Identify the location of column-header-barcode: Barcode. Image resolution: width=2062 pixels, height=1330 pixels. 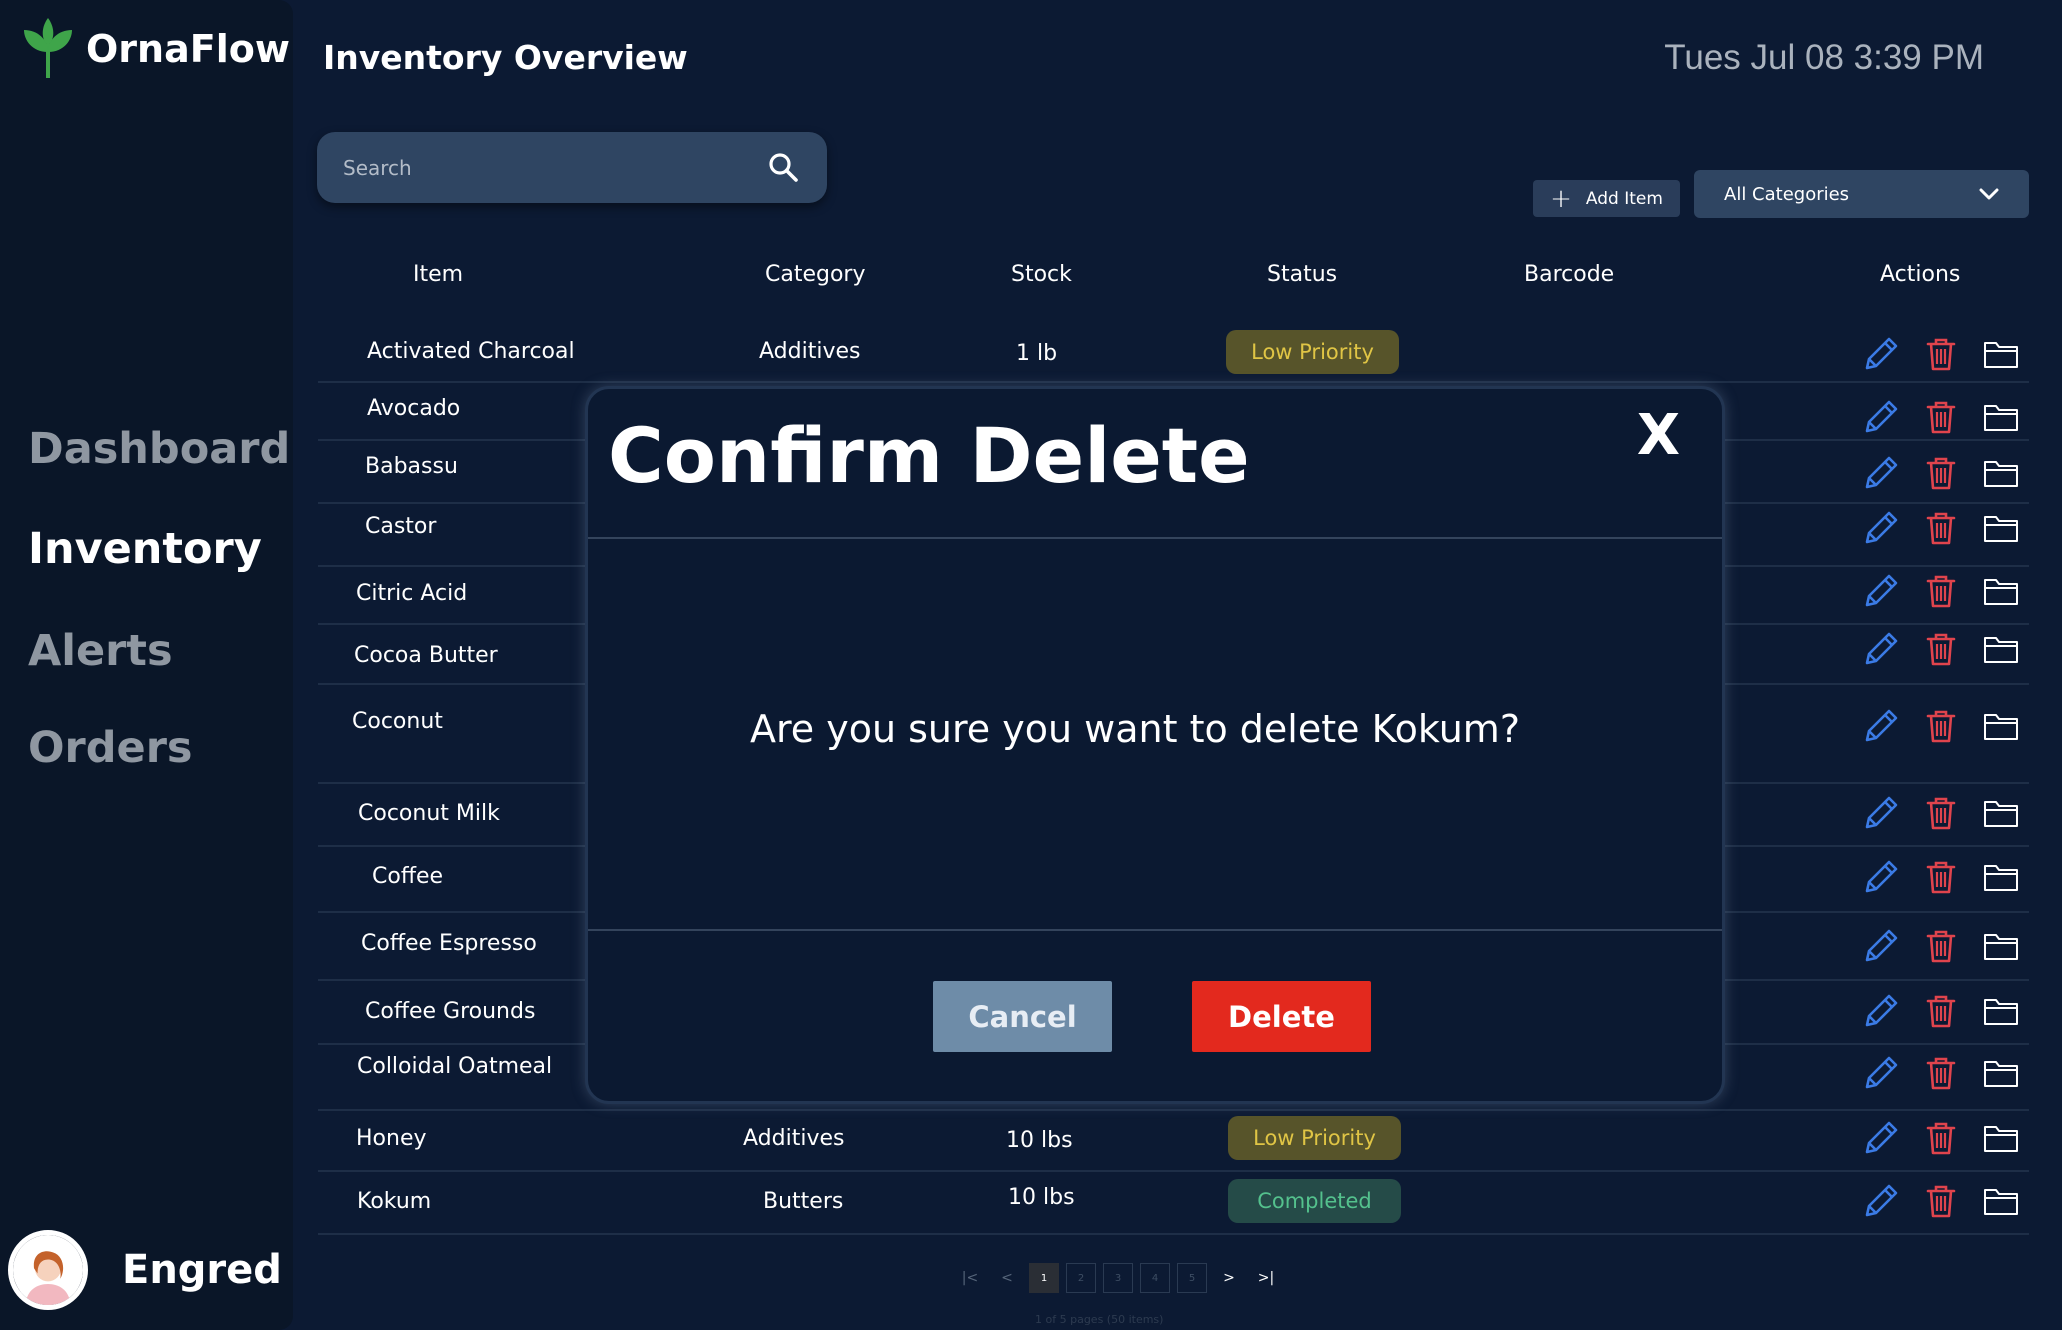
(1569, 274).